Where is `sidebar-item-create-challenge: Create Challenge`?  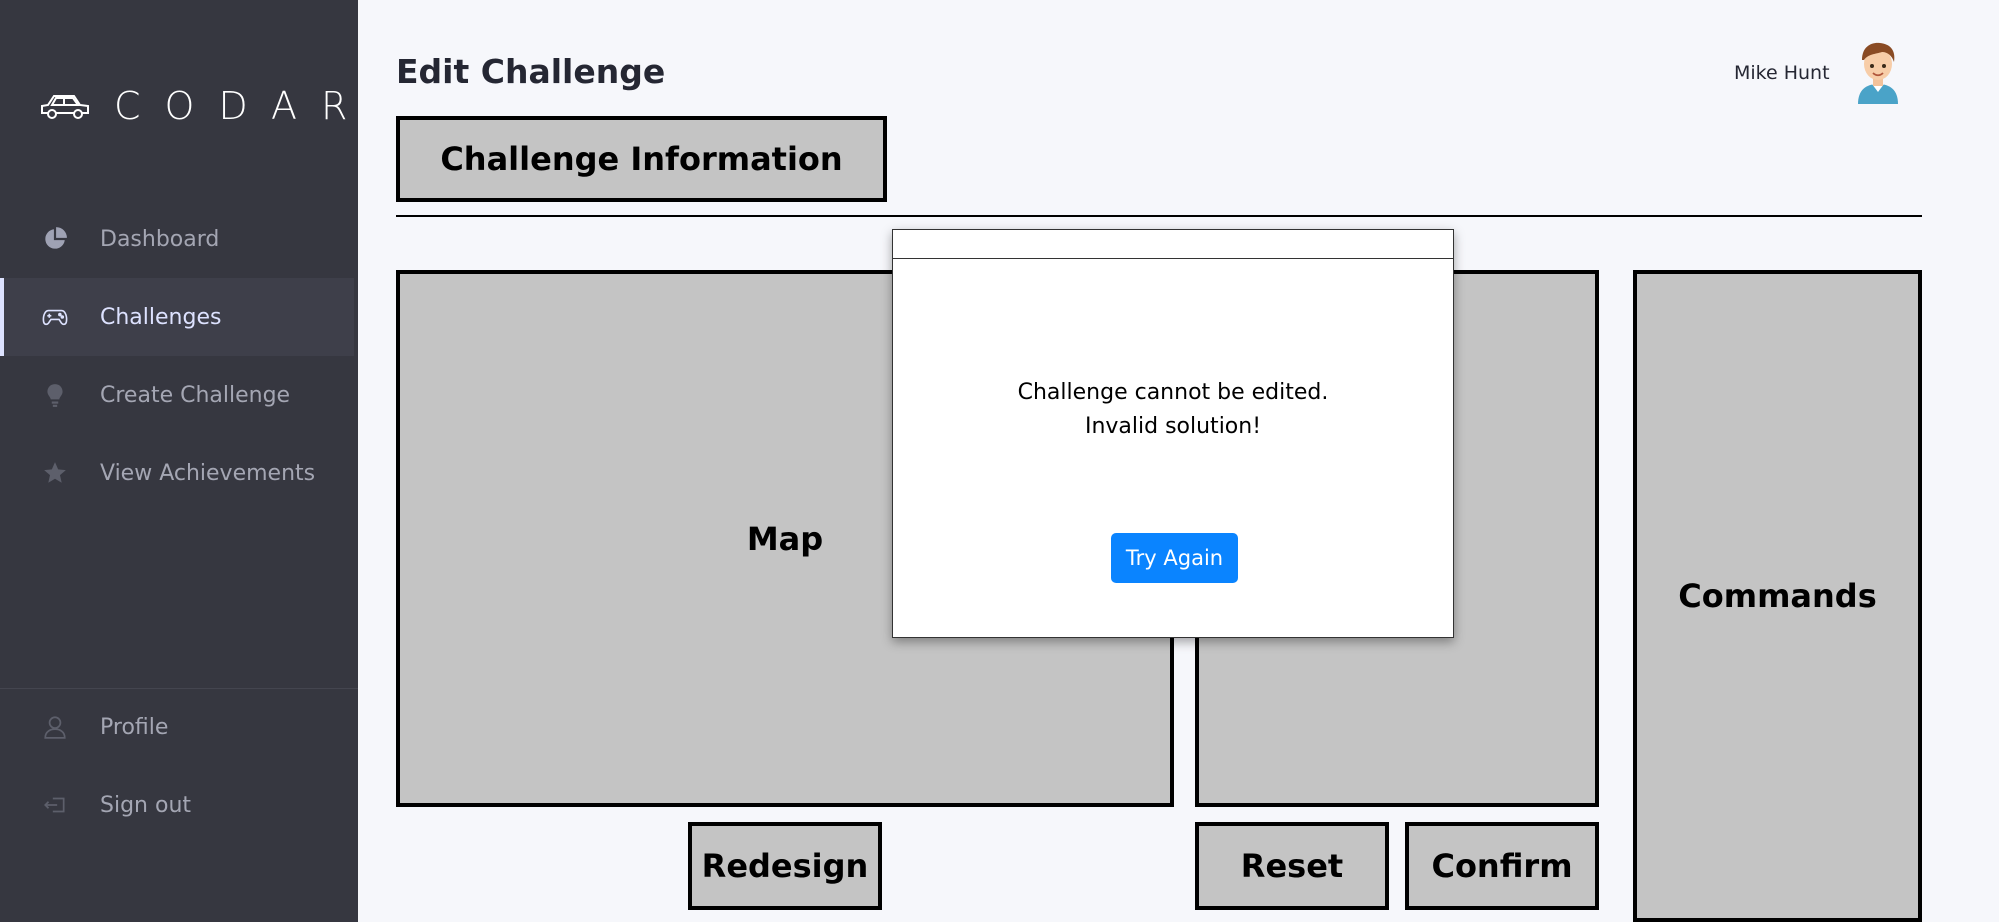 sidebar-item-create-challenge: Create Challenge is located at coordinates (177, 395).